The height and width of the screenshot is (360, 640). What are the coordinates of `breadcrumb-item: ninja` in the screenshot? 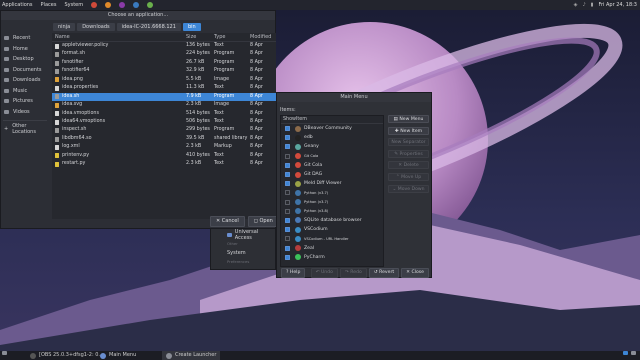 It's located at (64, 27).